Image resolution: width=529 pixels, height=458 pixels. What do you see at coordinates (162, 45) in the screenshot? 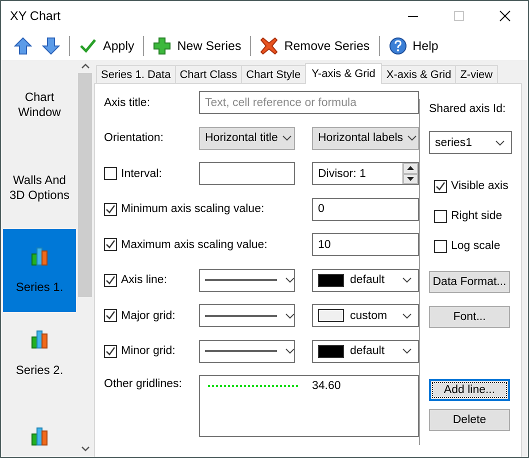
I see `plus-icon` at bounding box center [162, 45].